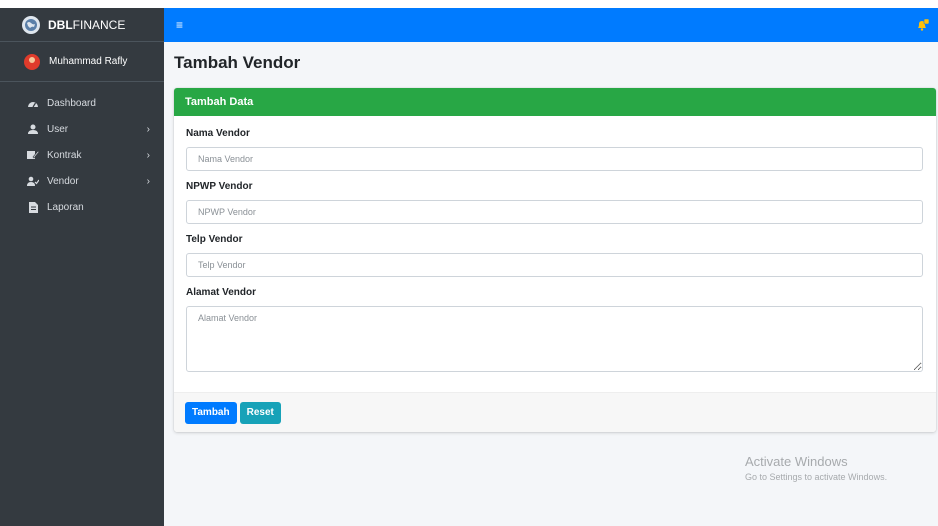  What do you see at coordinates (219, 186) in the screenshot?
I see `npwp-vendor-label: NPWP Vendor` at bounding box center [219, 186].